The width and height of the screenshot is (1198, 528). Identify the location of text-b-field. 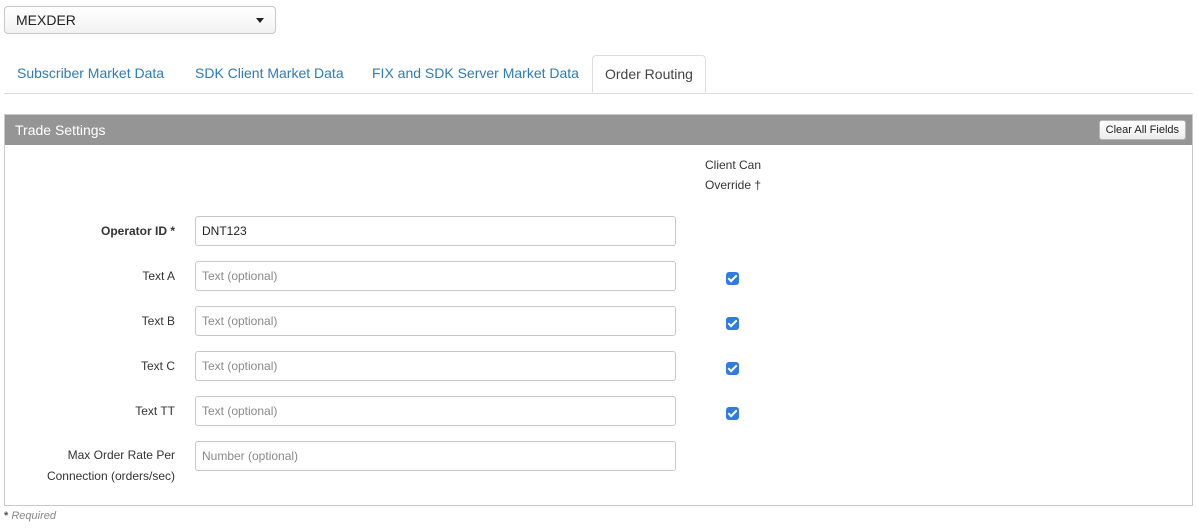
(435, 321).